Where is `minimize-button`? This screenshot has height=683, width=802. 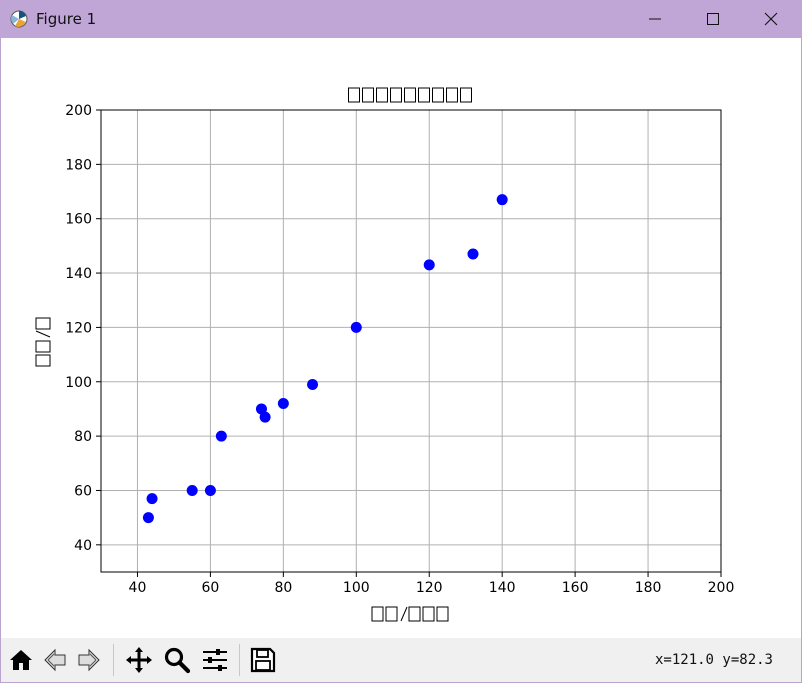 minimize-button is located at coordinates (655, 19).